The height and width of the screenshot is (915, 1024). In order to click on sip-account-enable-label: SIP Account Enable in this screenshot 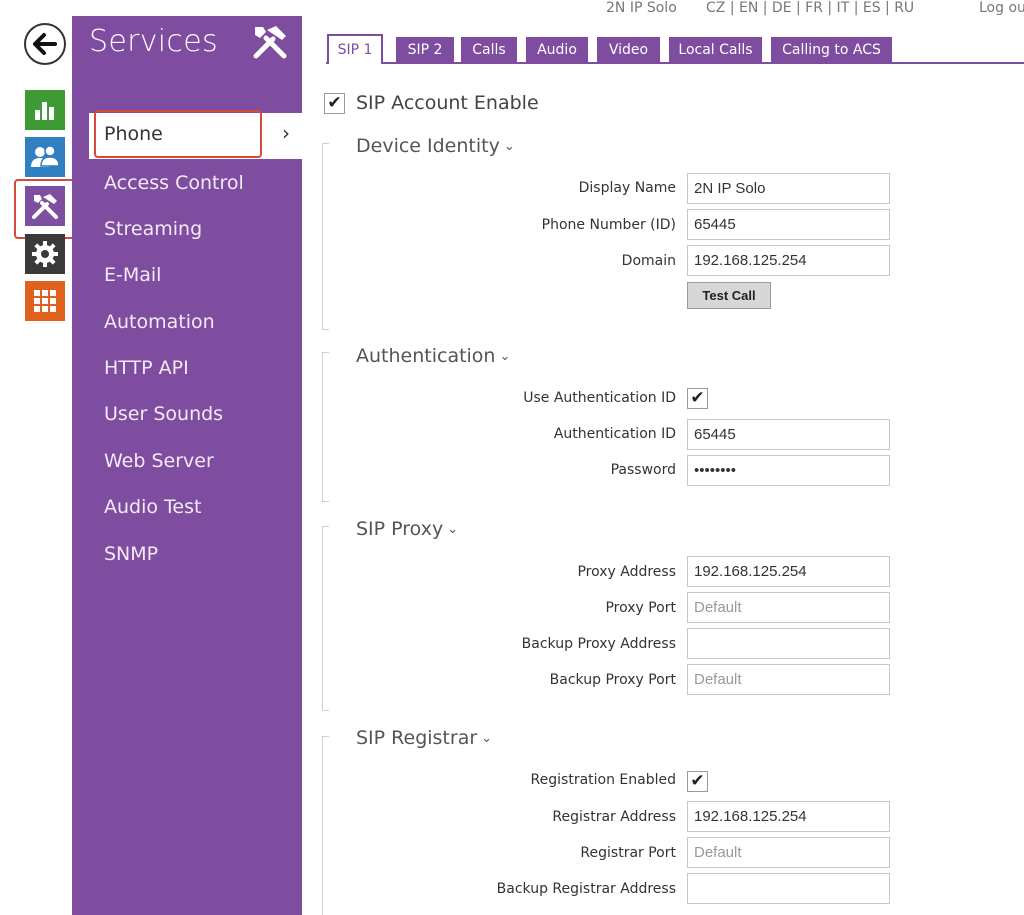, I will do `click(447, 103)`.